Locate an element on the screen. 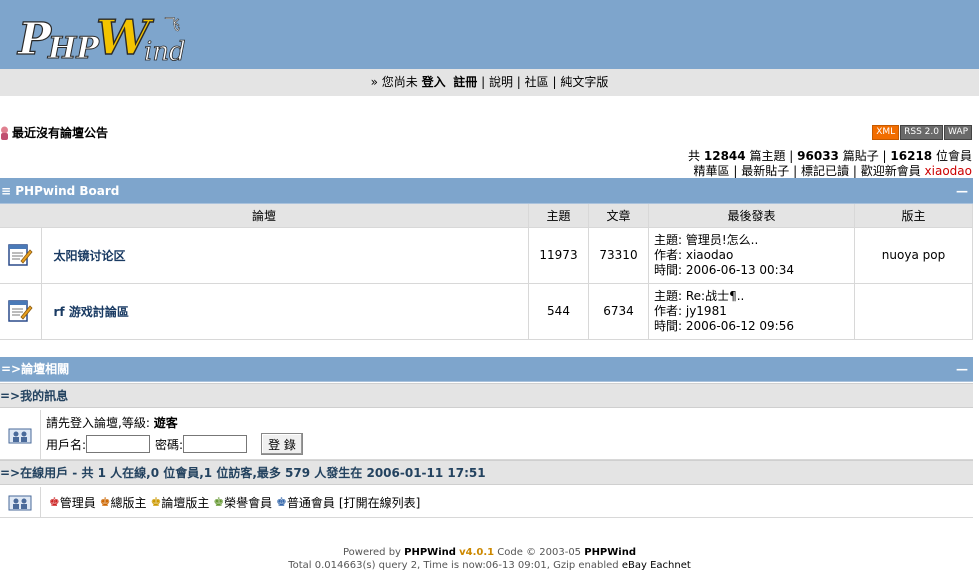  col-topics: 主題 is located at coordinates (558, 215).